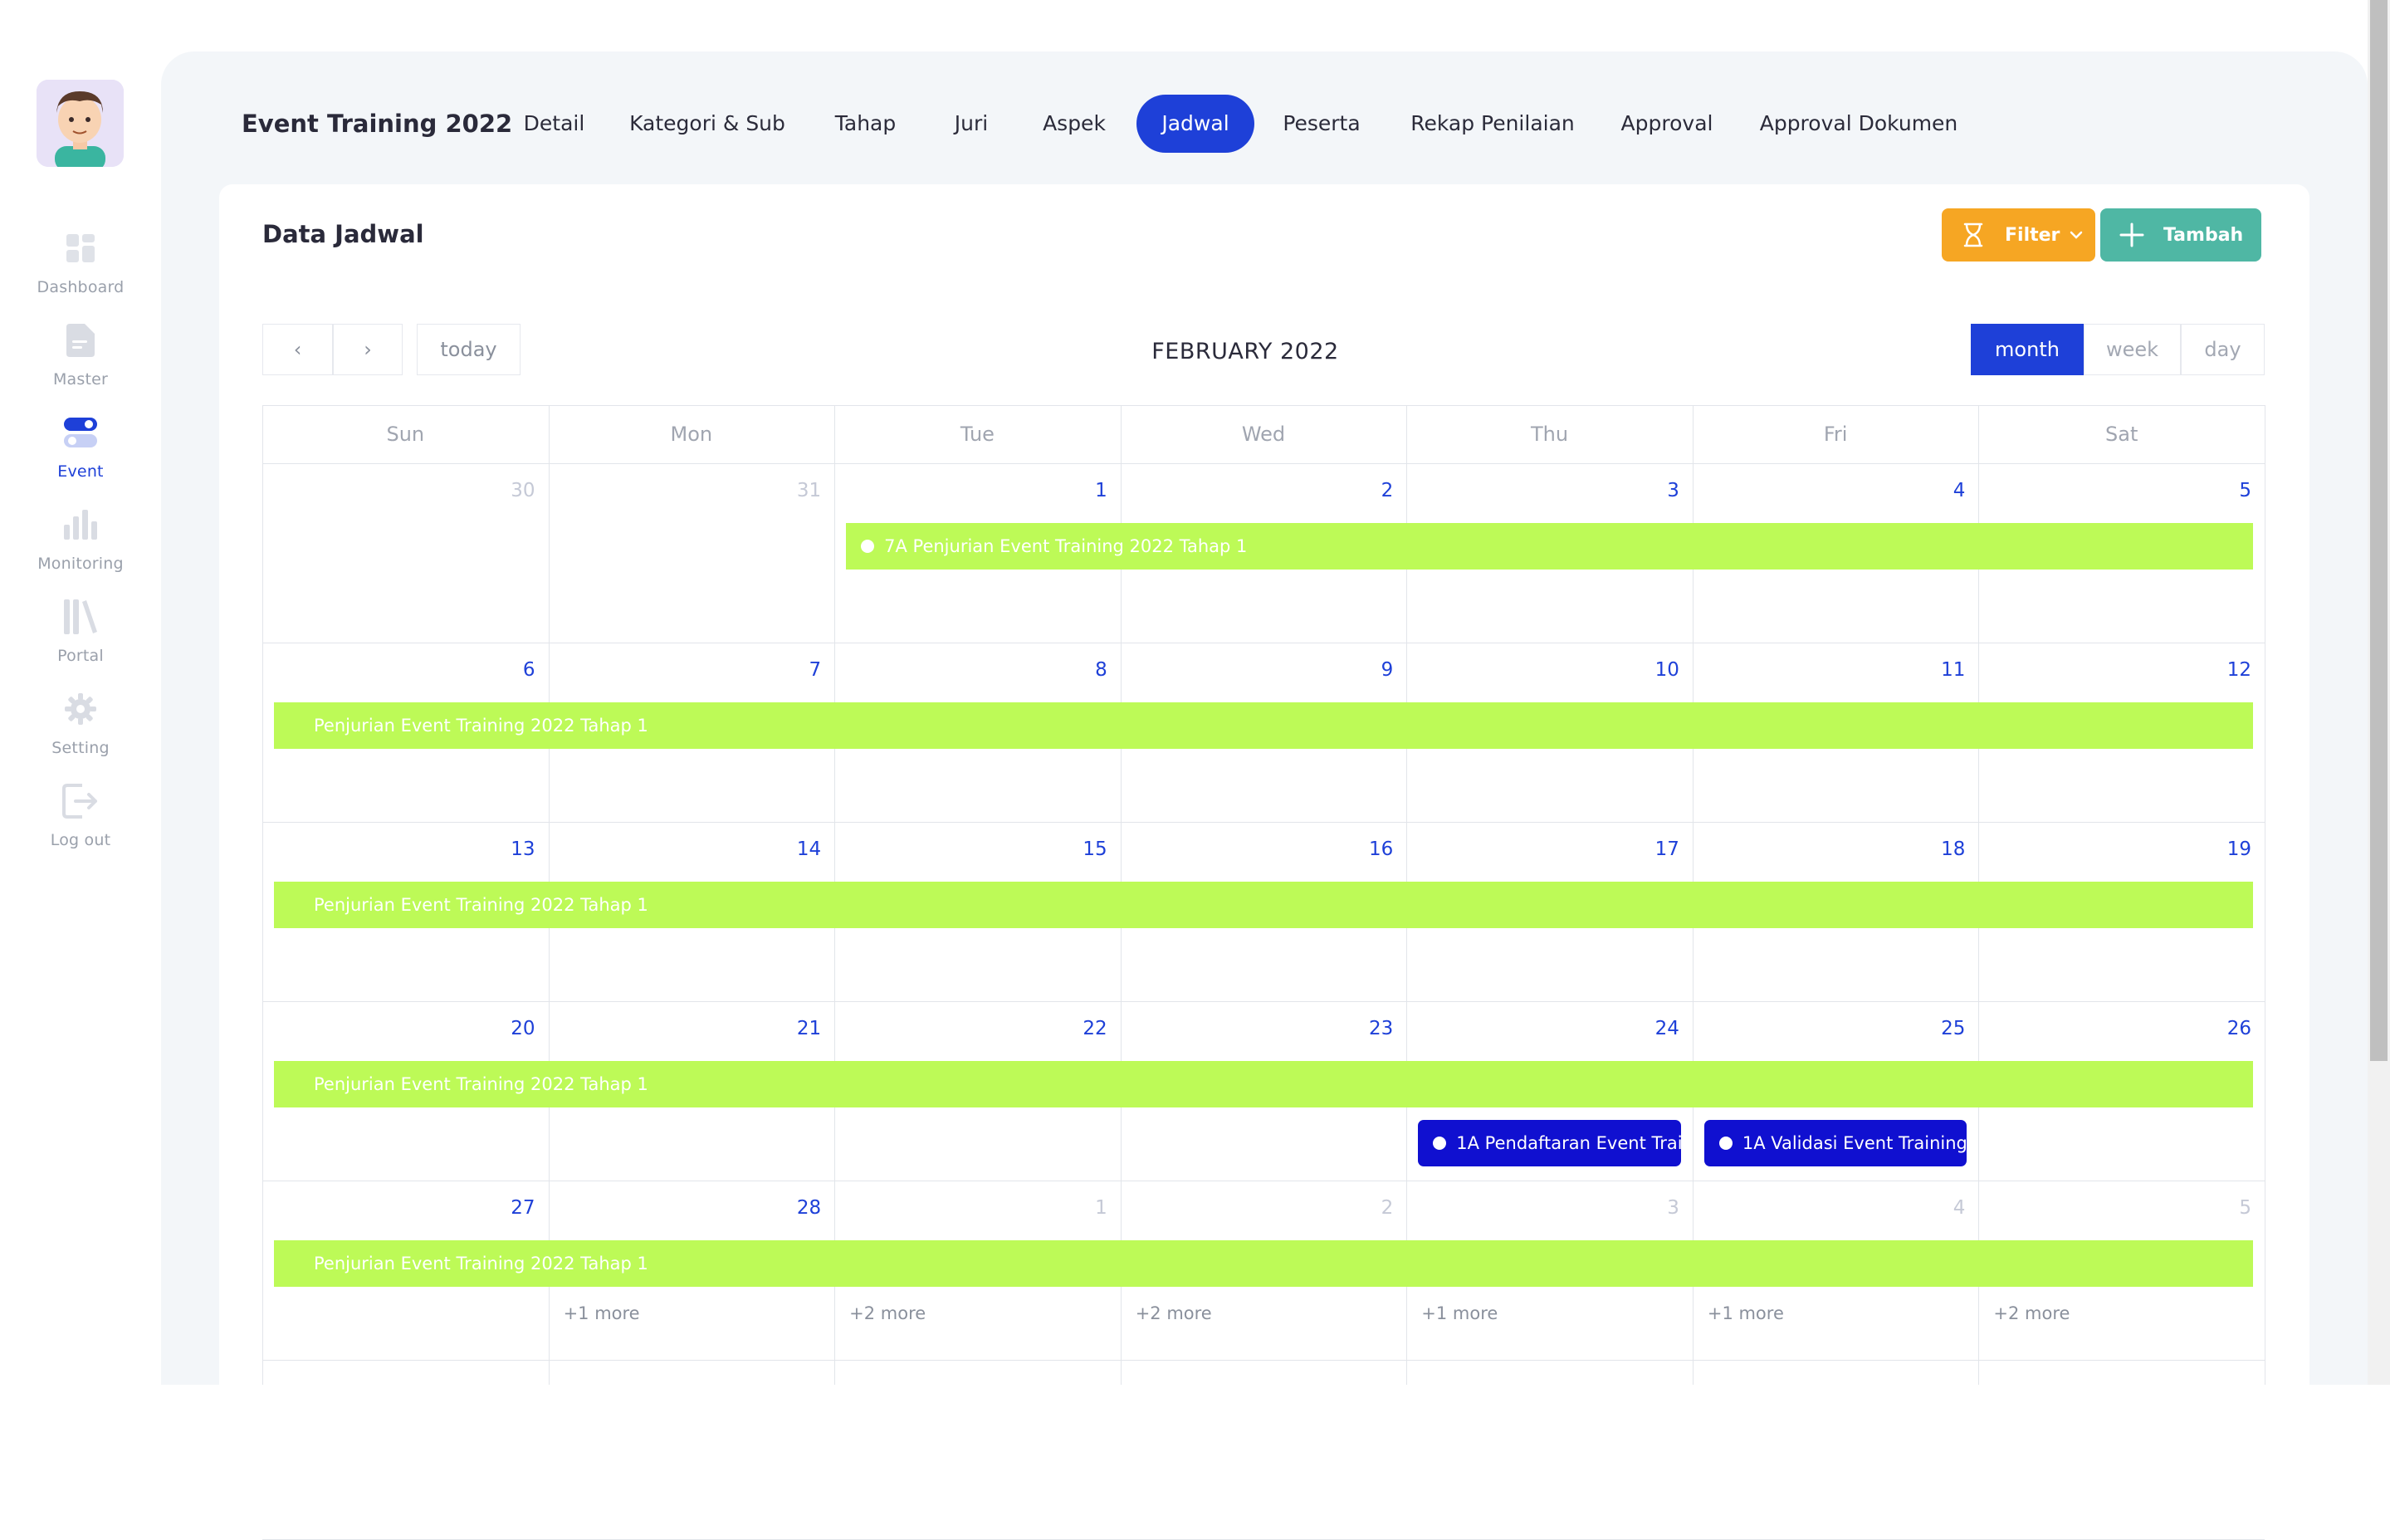  Describe the element at coordinates (81, 287) in the screenshot. I see `sidebar-item-label: Dashboard` at that location.